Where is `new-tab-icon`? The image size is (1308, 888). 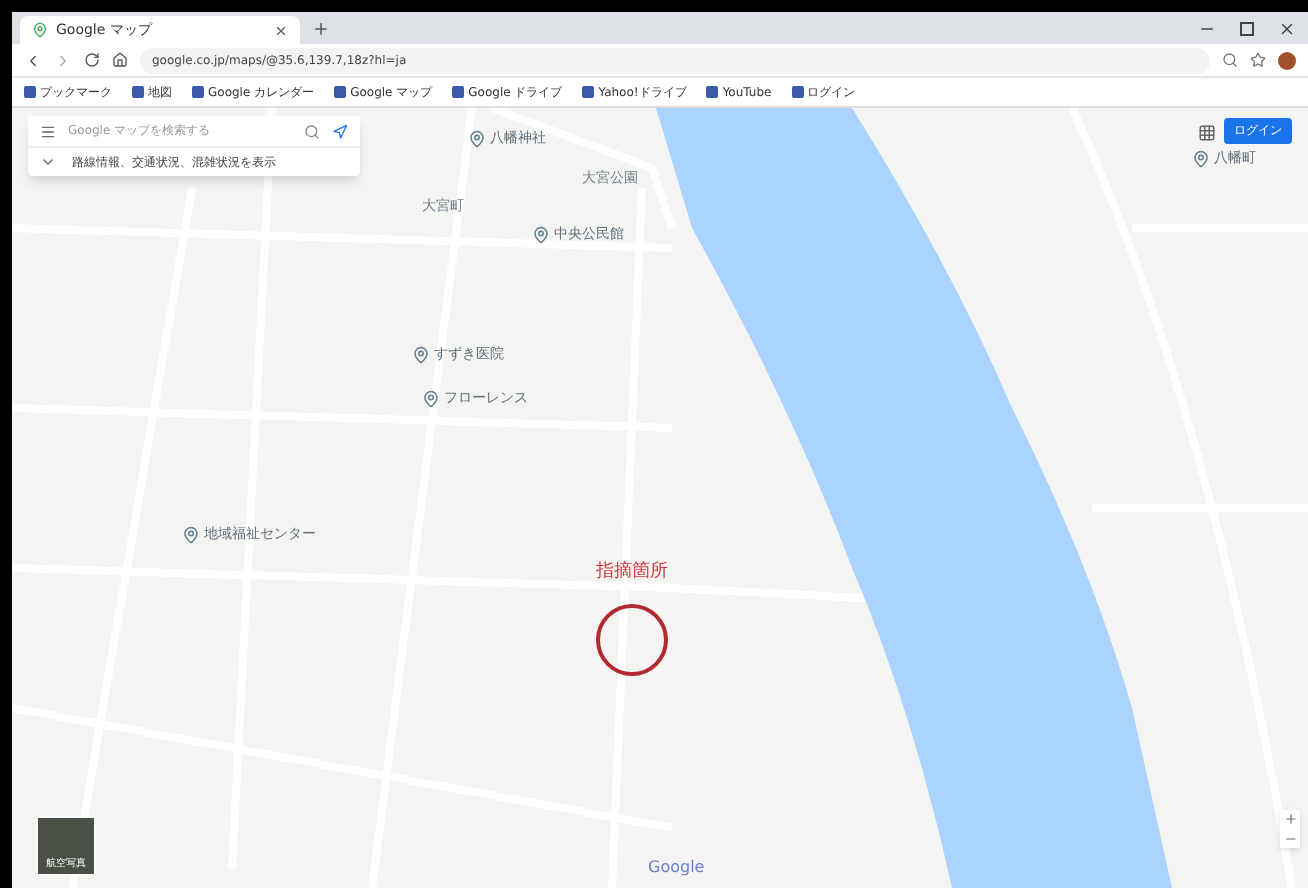
new-tab-icon is located at coordinates (321, 29).